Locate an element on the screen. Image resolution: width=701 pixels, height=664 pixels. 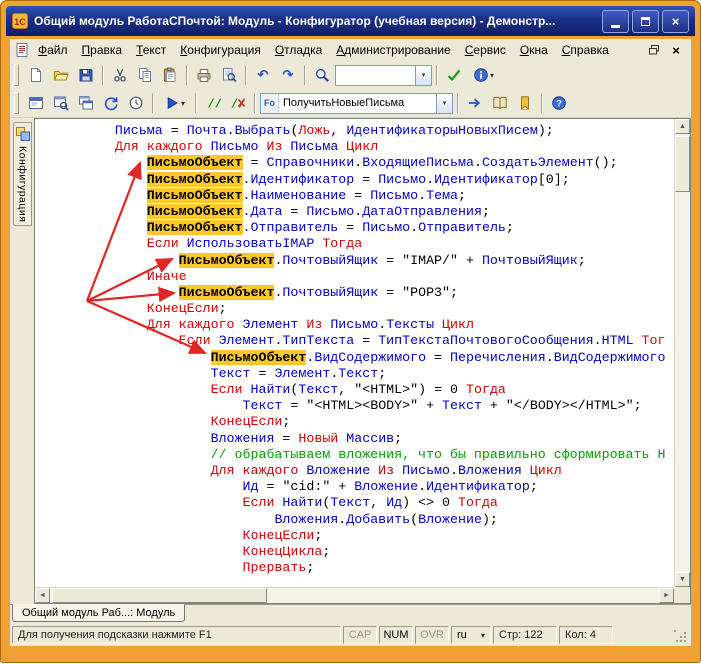
print-button is located at coordinates (204, 75).